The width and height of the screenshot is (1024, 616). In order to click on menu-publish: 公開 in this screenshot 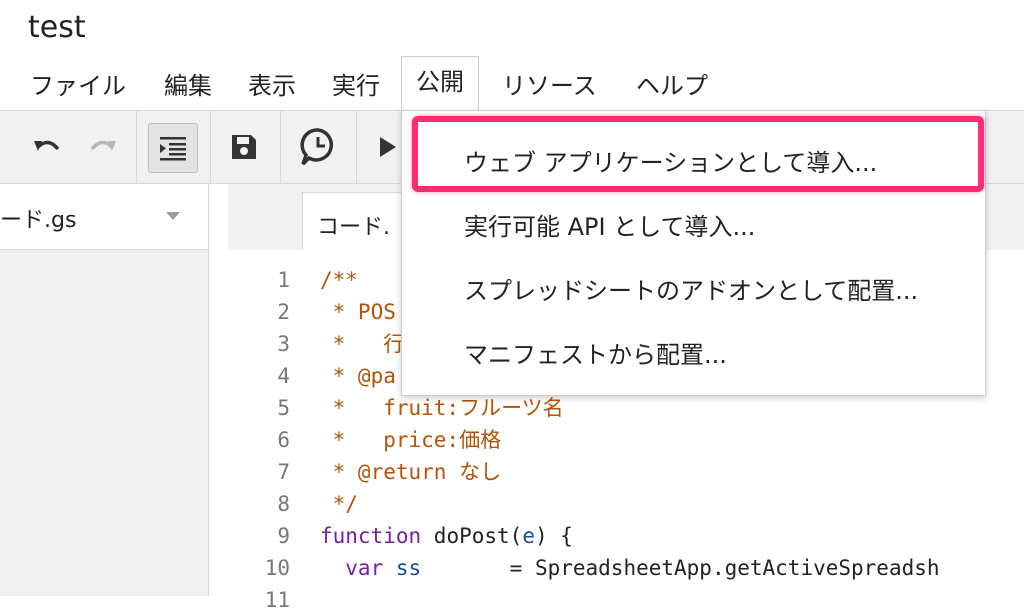, I will do `click(440, 83)`.